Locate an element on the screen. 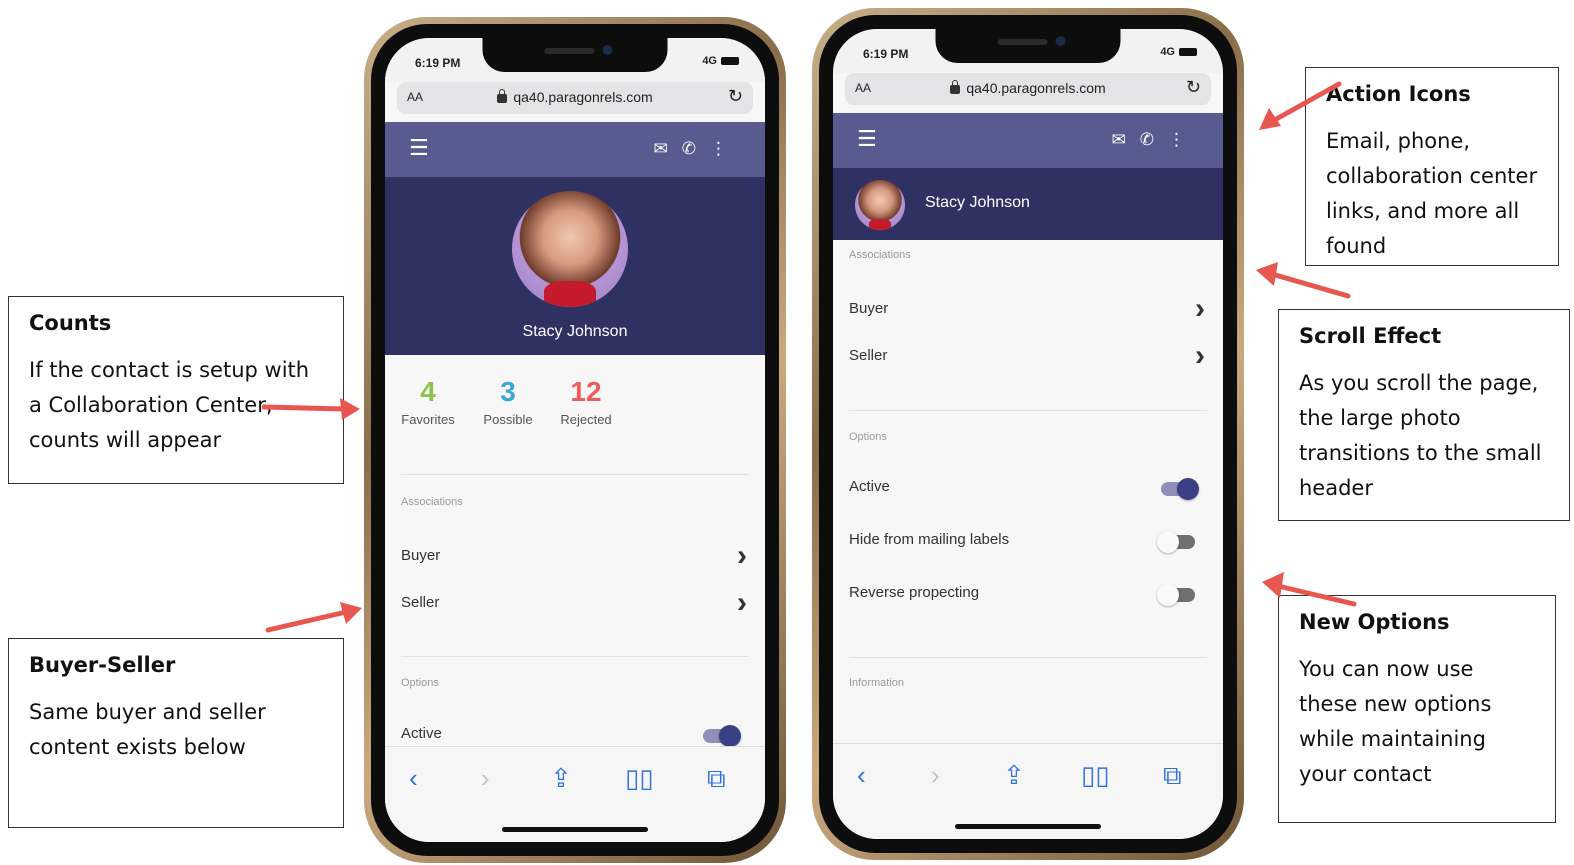 The height and width of the screenshot is (865, 1574). option-hide-mailing: Hide from mailing labels is located at coordinates (1028, 539).